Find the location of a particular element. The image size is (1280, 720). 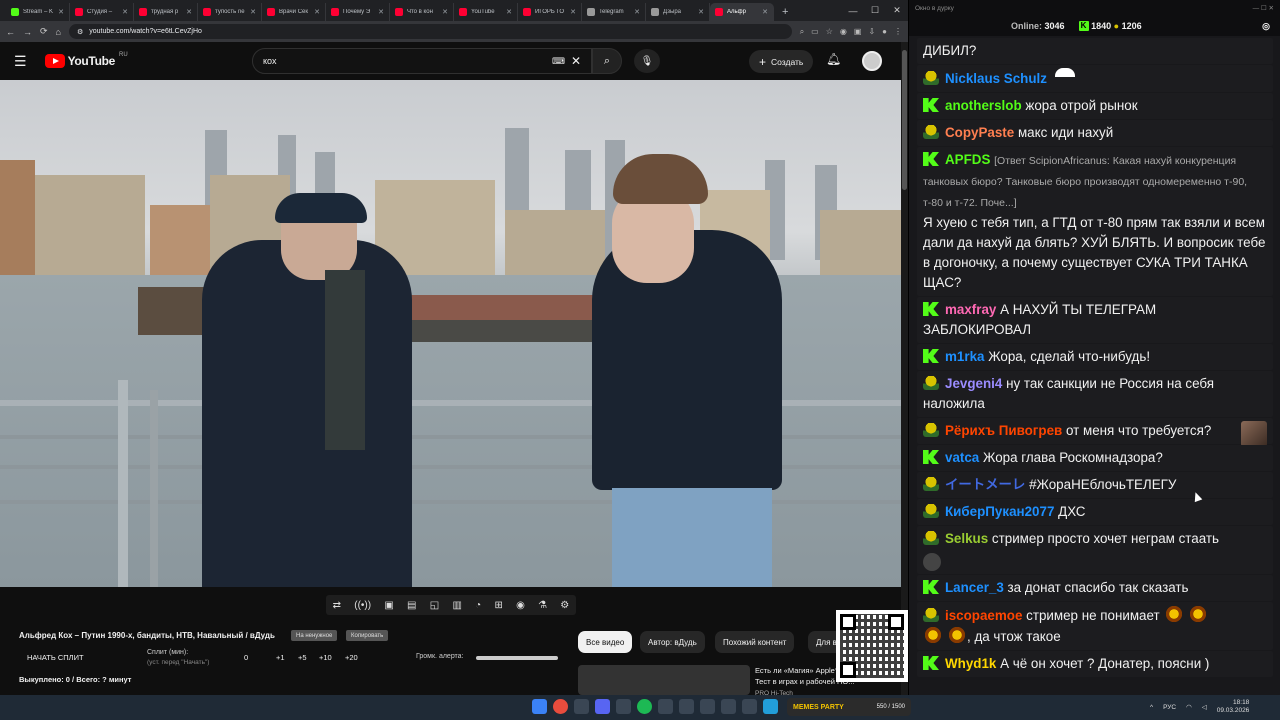

discord-icon is located at coordinates (602, 706).